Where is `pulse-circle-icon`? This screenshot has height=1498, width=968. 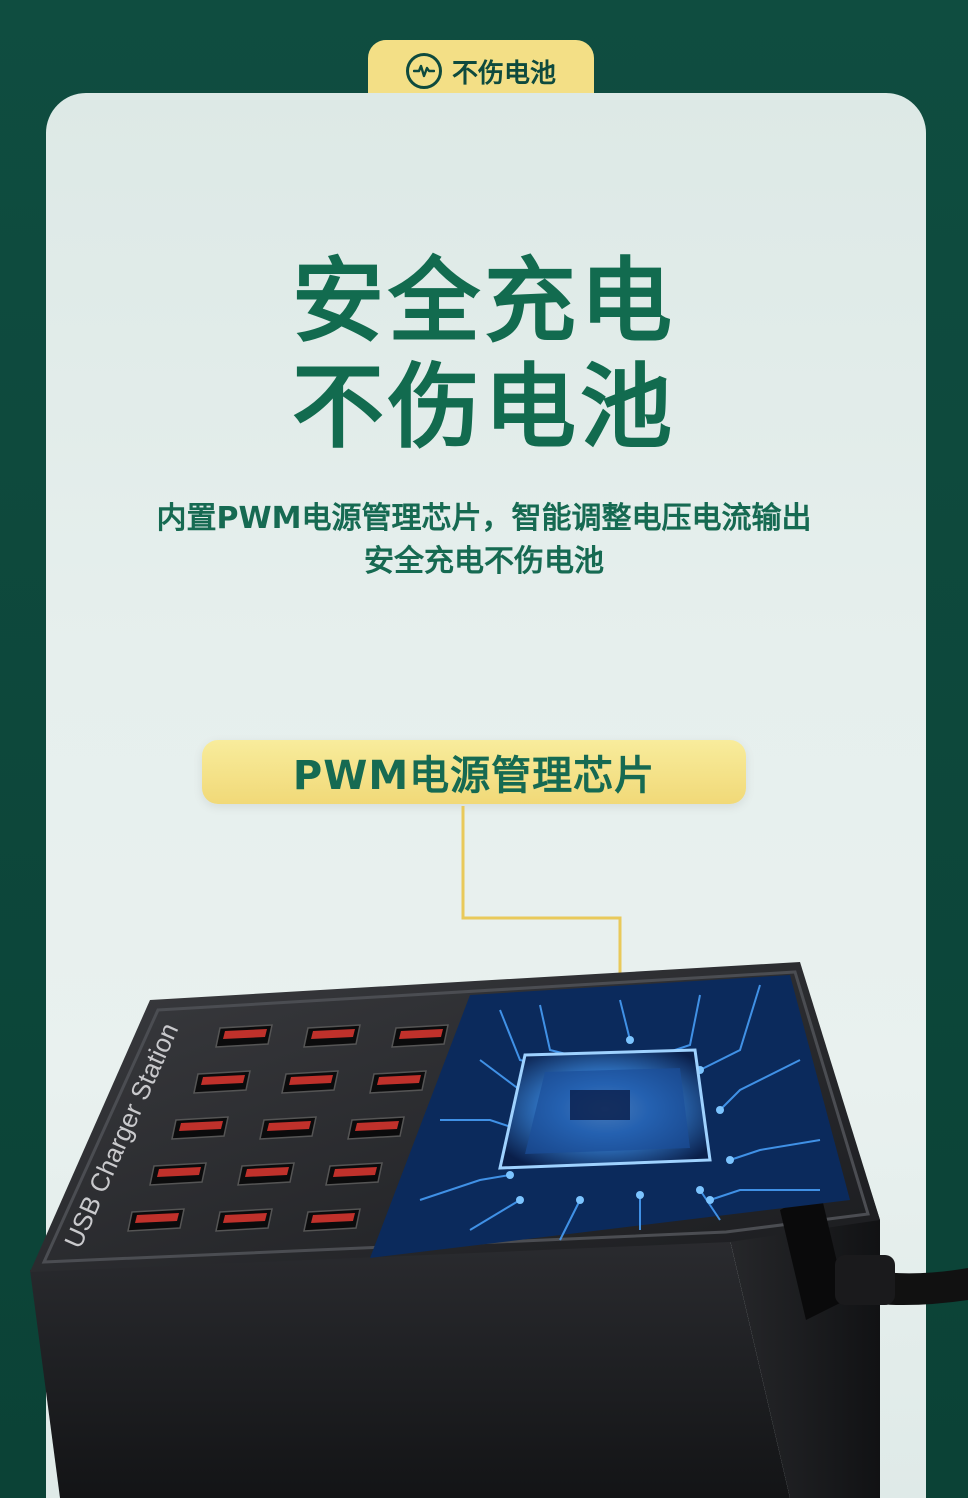
pulse-circle-icon is located at coordinates (423, 71).